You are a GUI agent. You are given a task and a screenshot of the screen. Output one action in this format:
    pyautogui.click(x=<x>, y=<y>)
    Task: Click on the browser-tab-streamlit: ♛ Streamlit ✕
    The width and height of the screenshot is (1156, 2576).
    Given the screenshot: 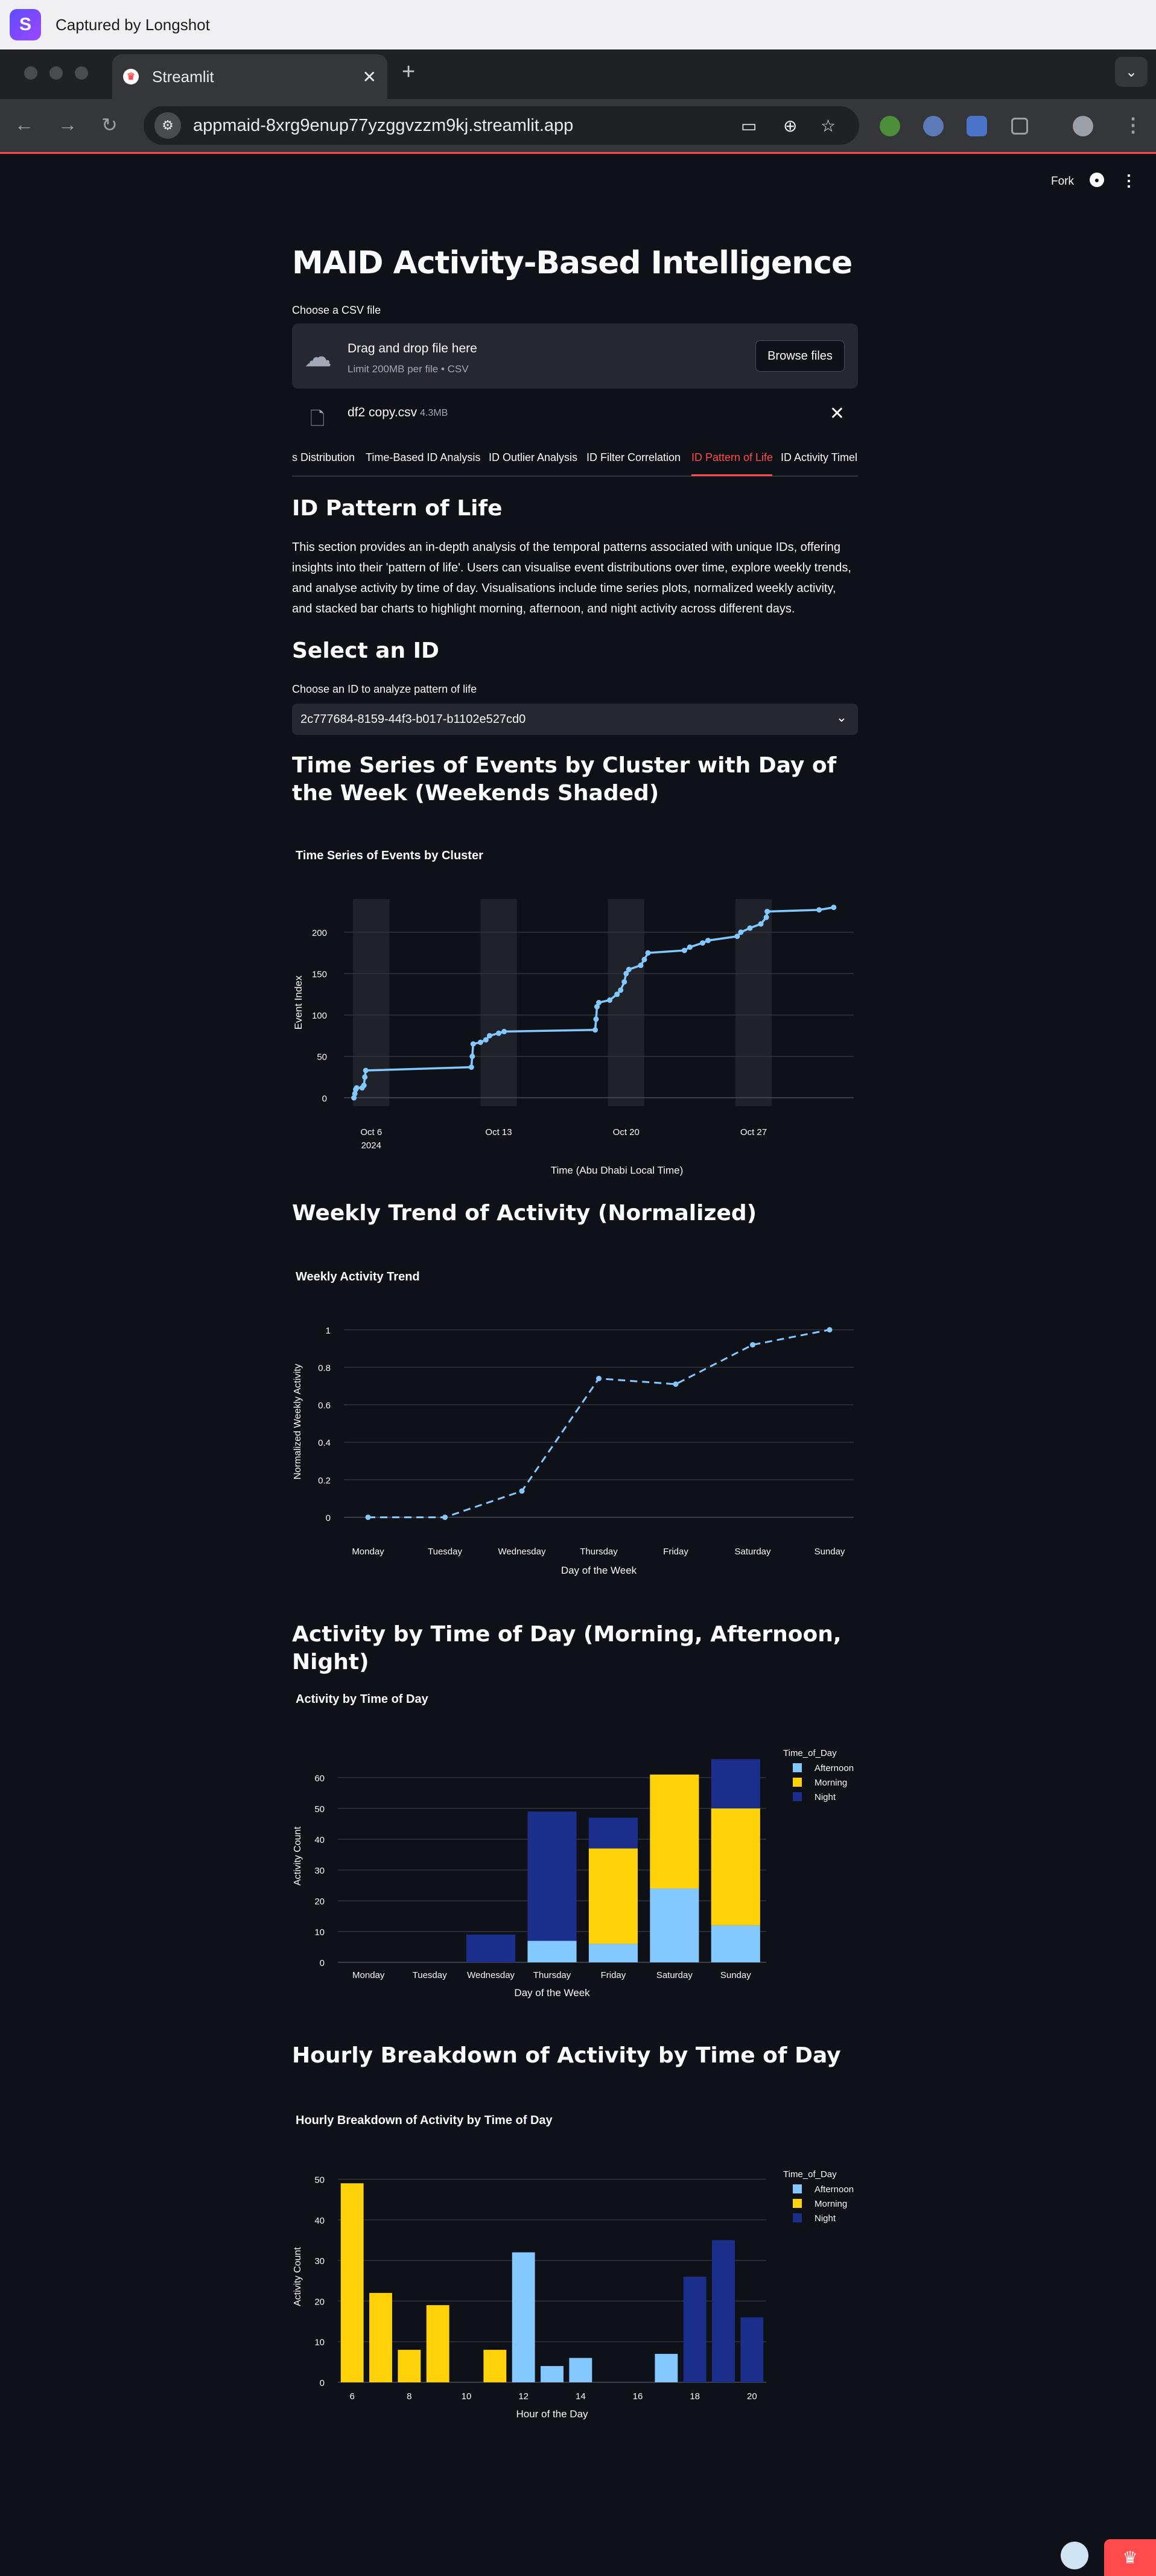 What is the action you would take?
    pyautogui.click(x=249, y=76)
    